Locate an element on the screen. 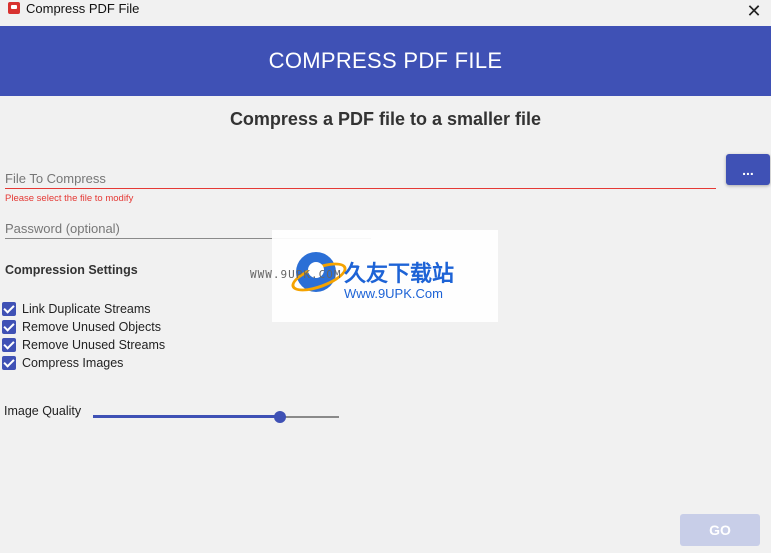  go-button: GO is located at coordinates (720, 530).